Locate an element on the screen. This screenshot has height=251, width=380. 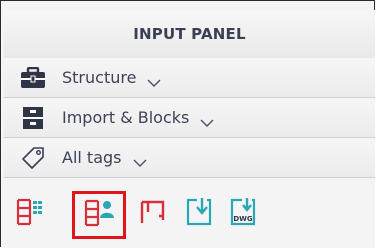
tag-icon is located at coordinates (33, 158).